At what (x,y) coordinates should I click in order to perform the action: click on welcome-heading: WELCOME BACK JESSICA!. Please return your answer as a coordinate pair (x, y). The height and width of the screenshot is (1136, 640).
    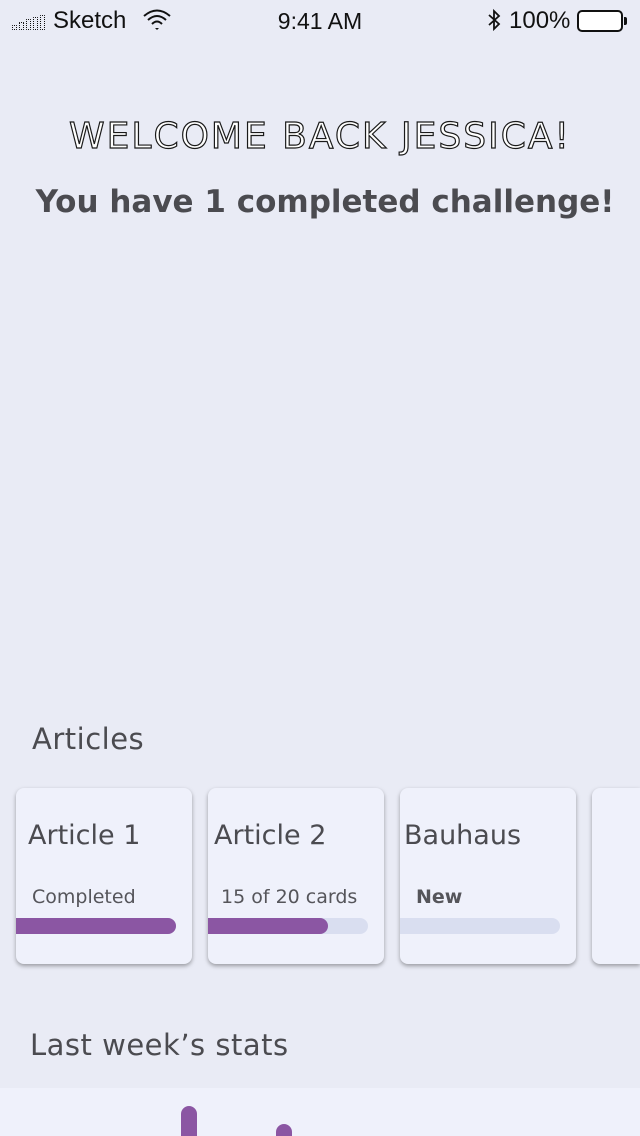
    Looking at the image, I should click on (319, 136).